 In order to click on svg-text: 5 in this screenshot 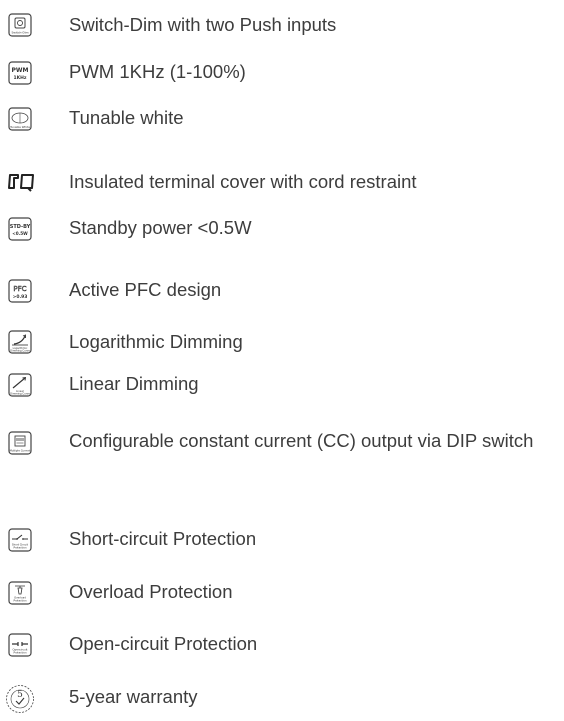, I will do `click(20, 695)`.